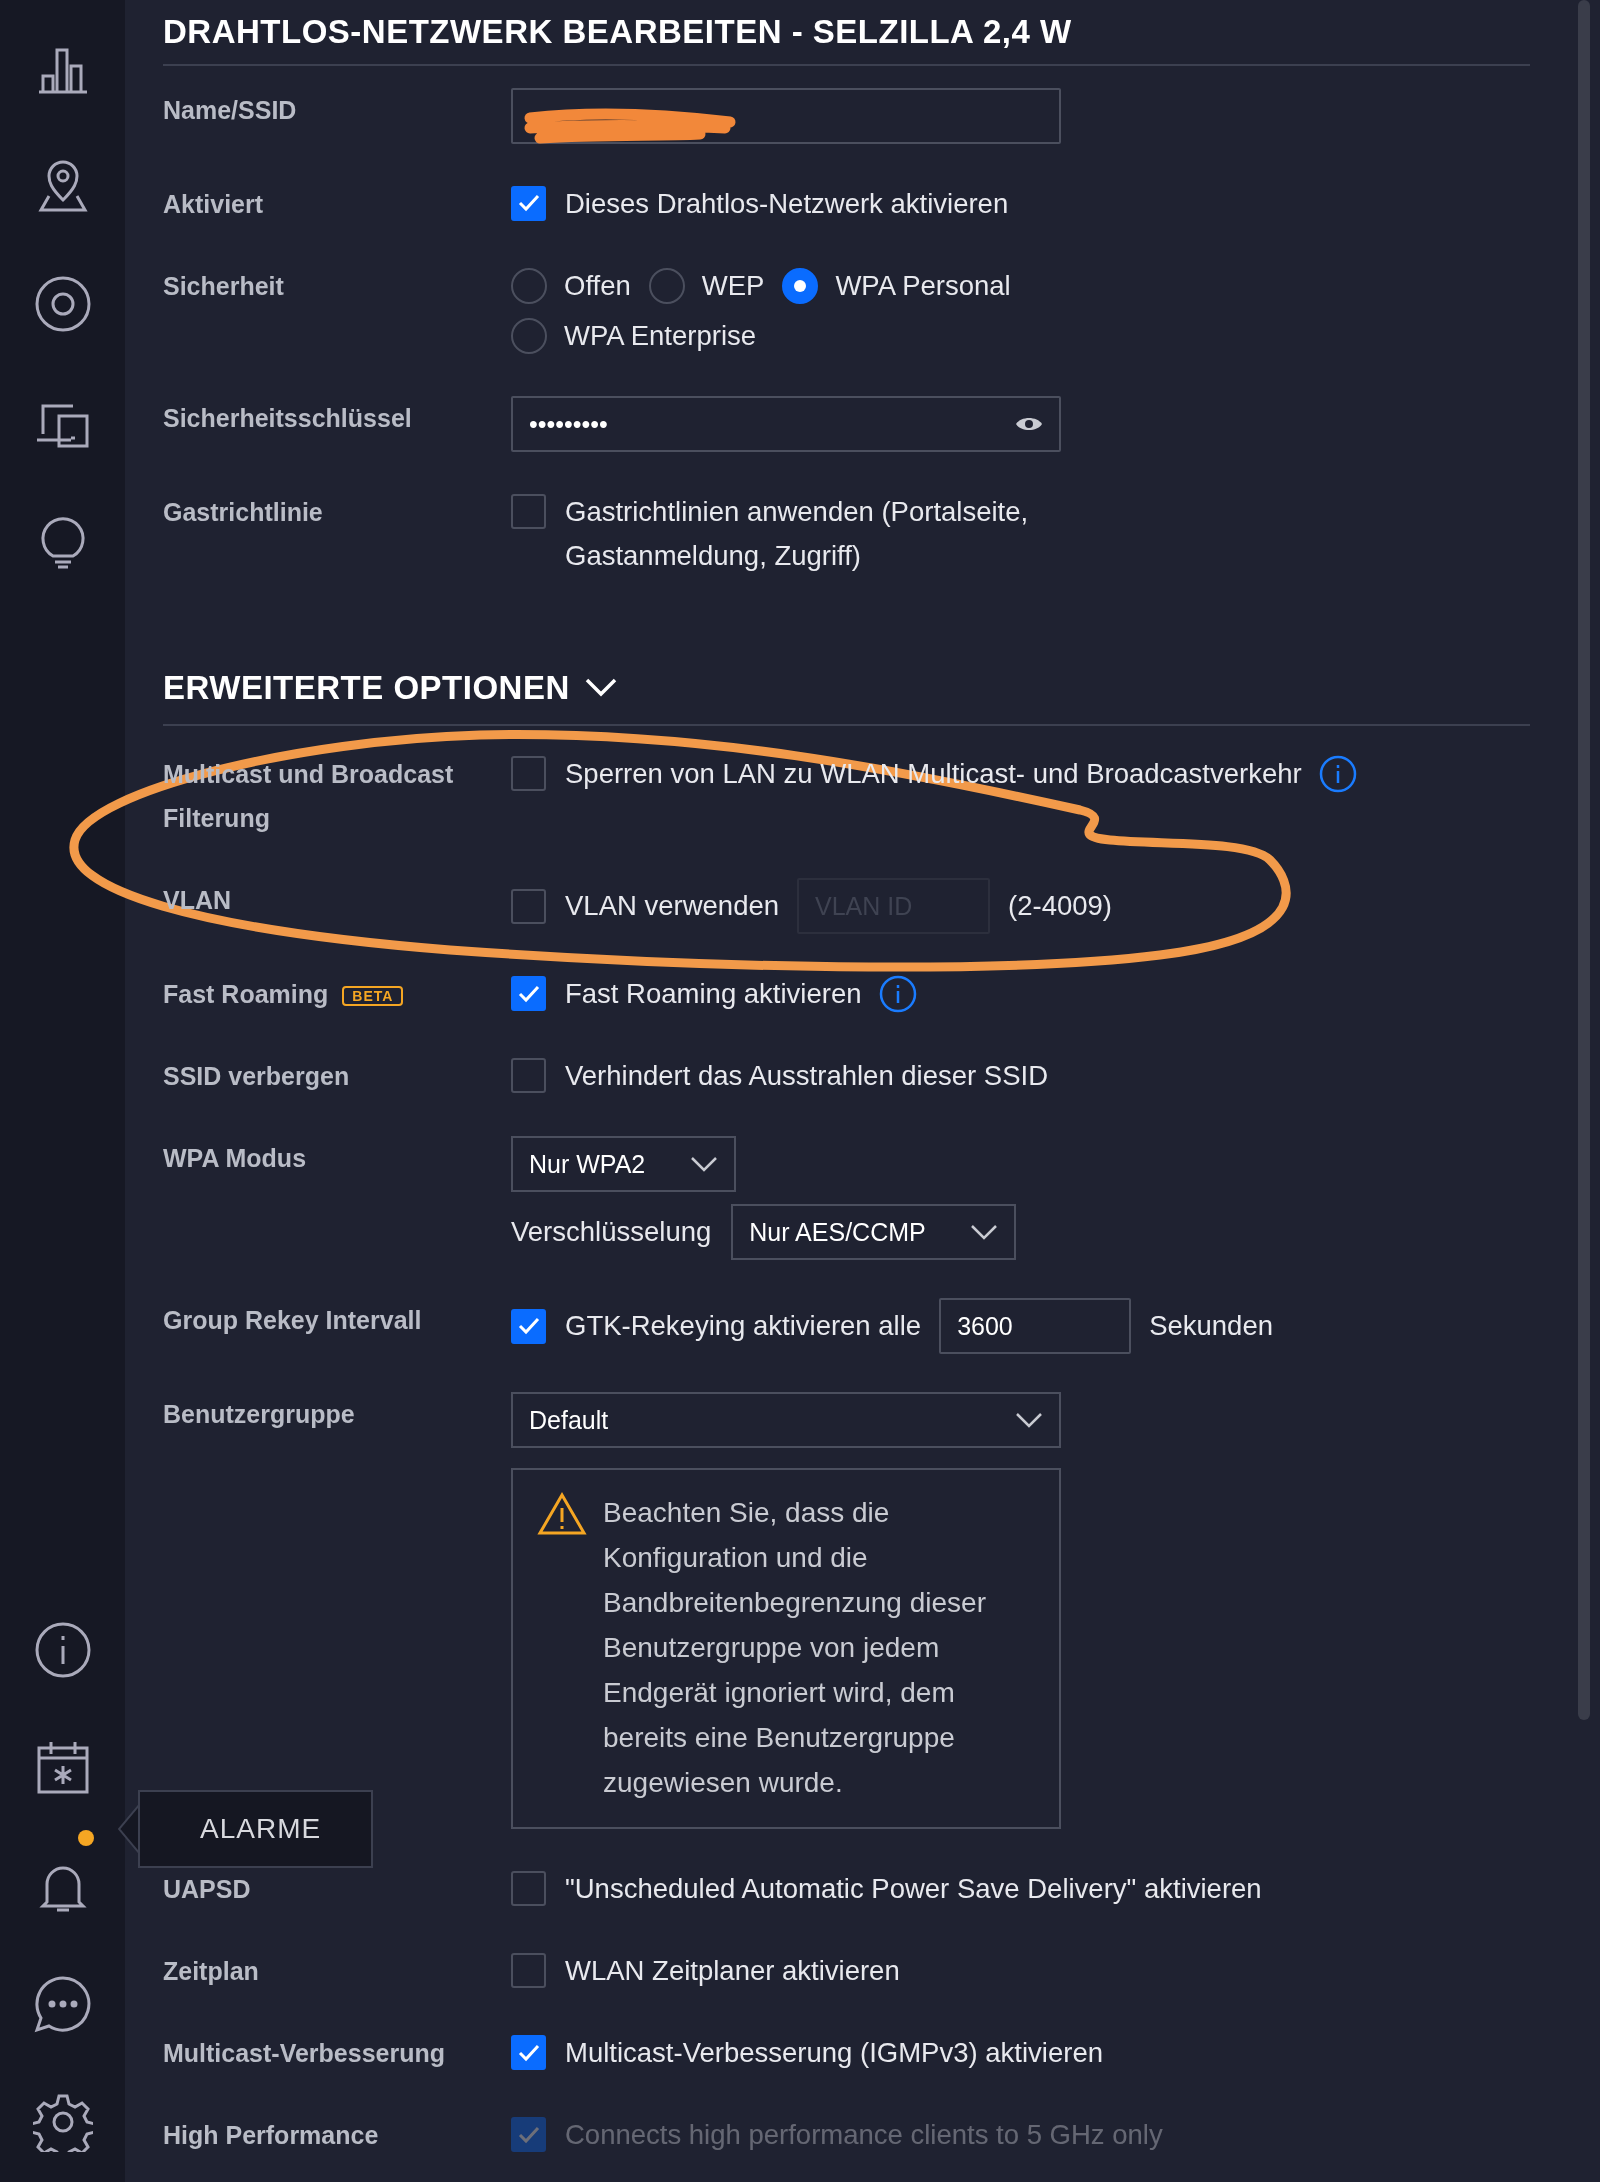 This screenshot has width=1600, height=2182. Describe the element at coordinates (213, 203) in the screenshot. I see `field-label: Aktiviert` at that location.